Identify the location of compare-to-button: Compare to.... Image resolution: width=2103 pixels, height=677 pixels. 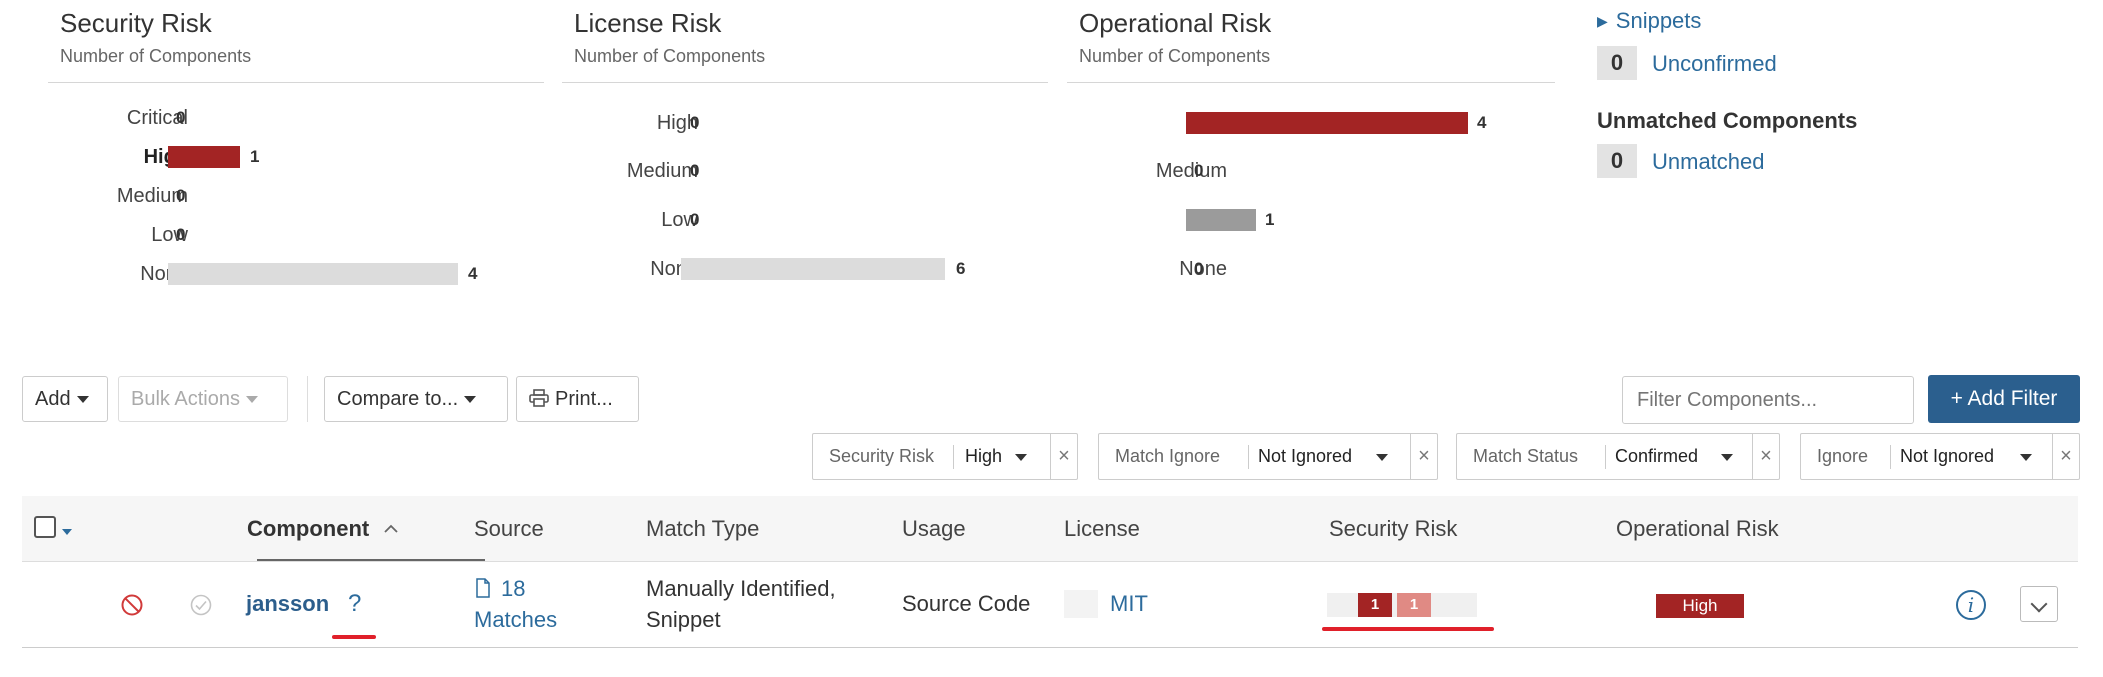
(416, 399).